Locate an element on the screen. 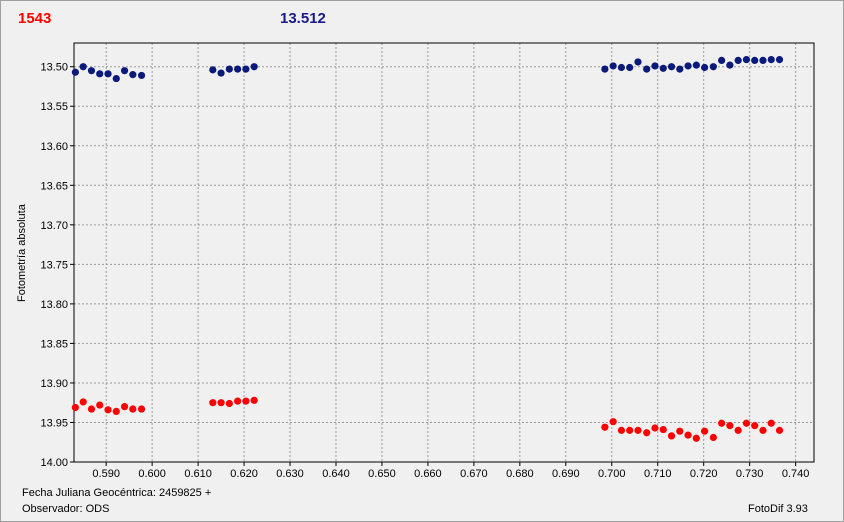 The width and height of the screenshot is (844, 522). observer-label: Observador: ODS is located at coordinates (66, 509).